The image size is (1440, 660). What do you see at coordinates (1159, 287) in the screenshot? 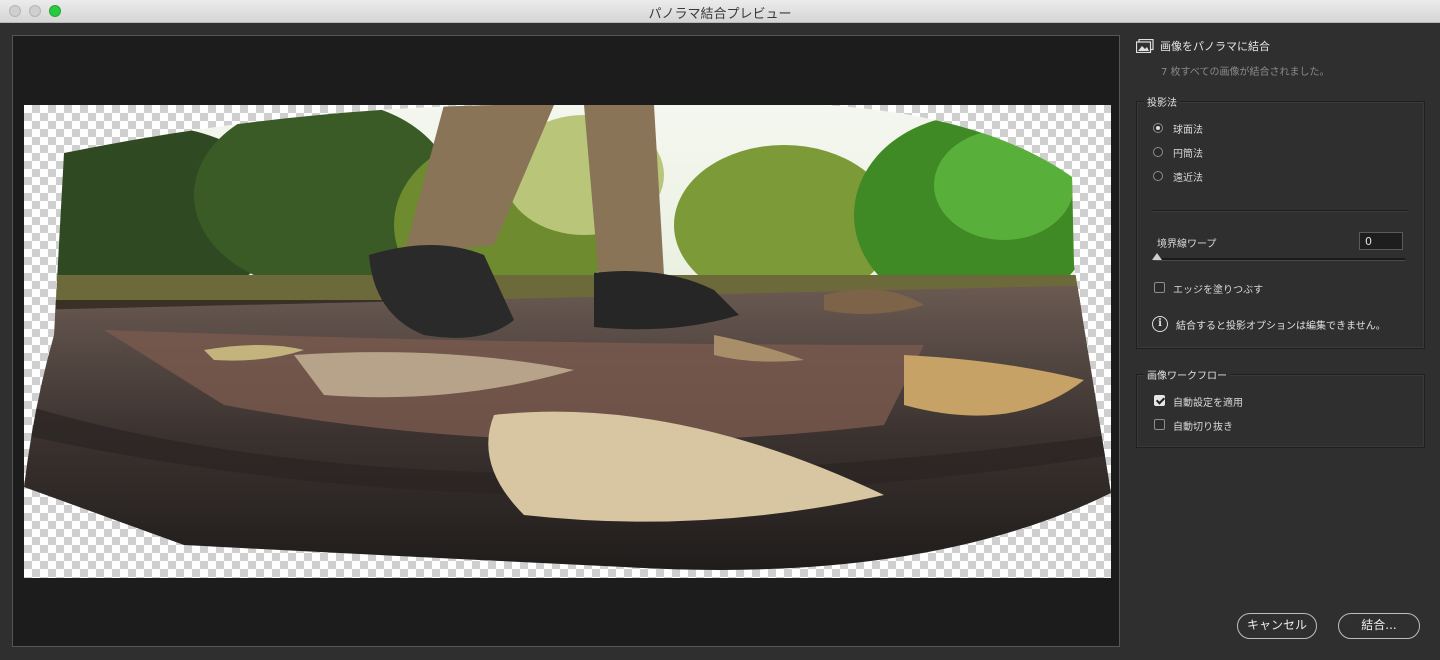
I see `fill-edges-checkbox` at bounding box center [1159, 287].